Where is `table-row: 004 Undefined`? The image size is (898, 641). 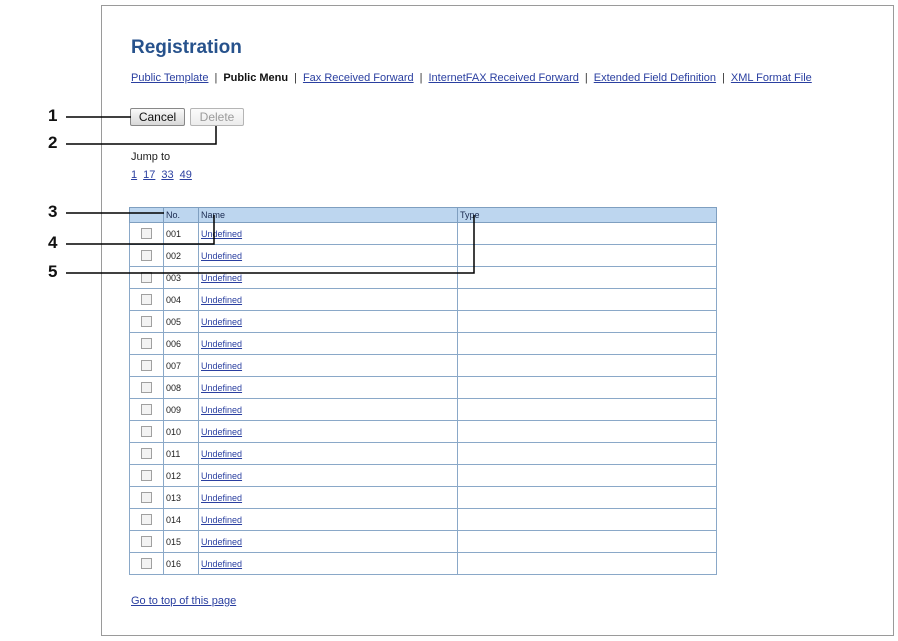
table-row: 004 Undefined is located at coordinates (423, 299).